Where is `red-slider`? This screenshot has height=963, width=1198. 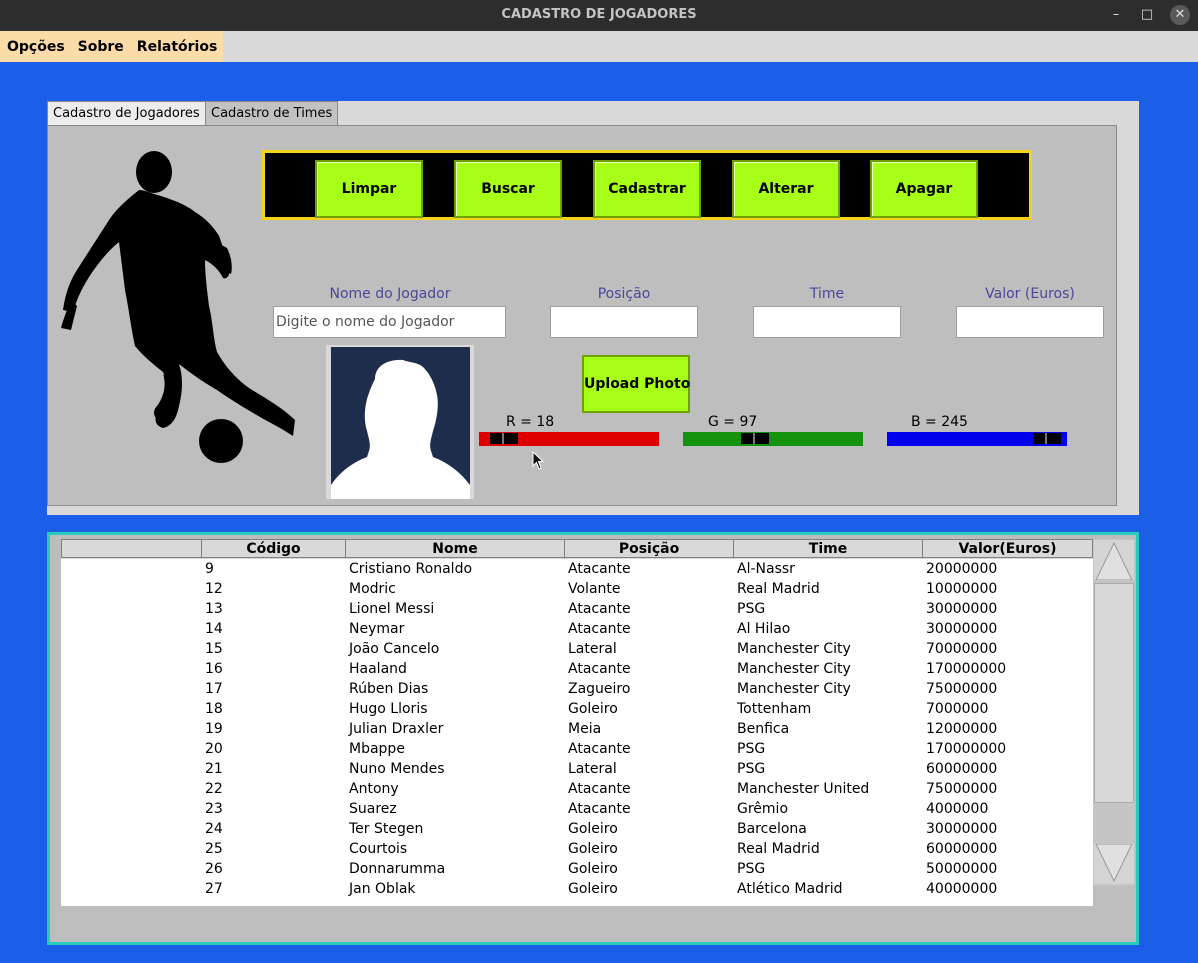 red-slider is located at coordinates (569, 439).